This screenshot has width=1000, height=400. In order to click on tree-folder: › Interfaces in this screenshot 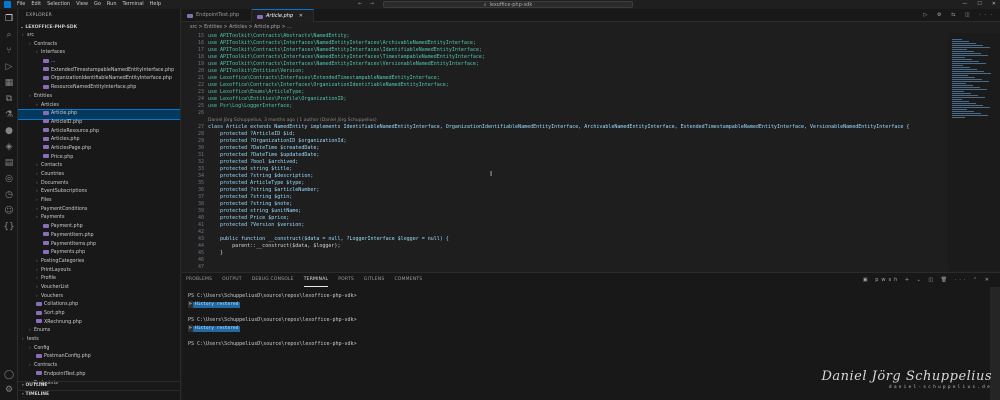, I will do `click(99, 53)`.